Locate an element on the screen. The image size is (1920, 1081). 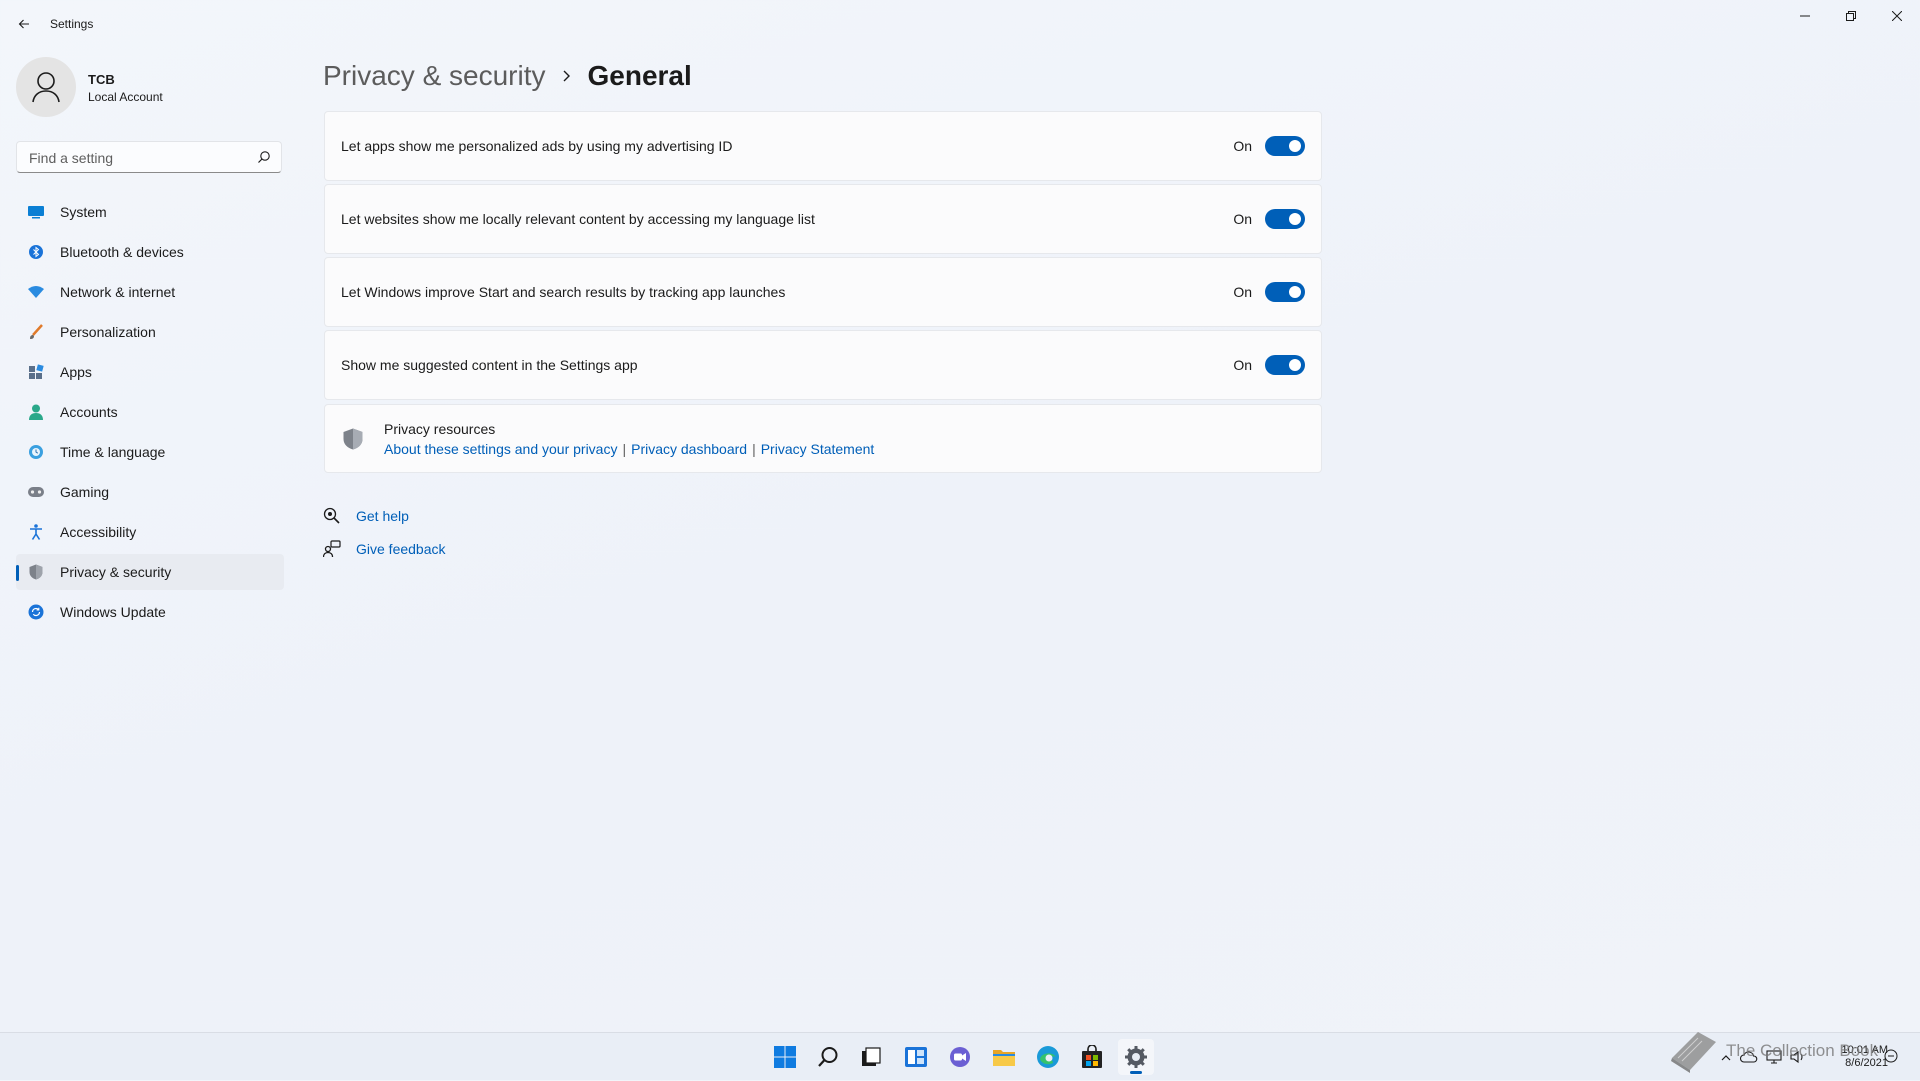
sidebar-item-privacy-security: Privacy & security is located at coordinates (150, 572).